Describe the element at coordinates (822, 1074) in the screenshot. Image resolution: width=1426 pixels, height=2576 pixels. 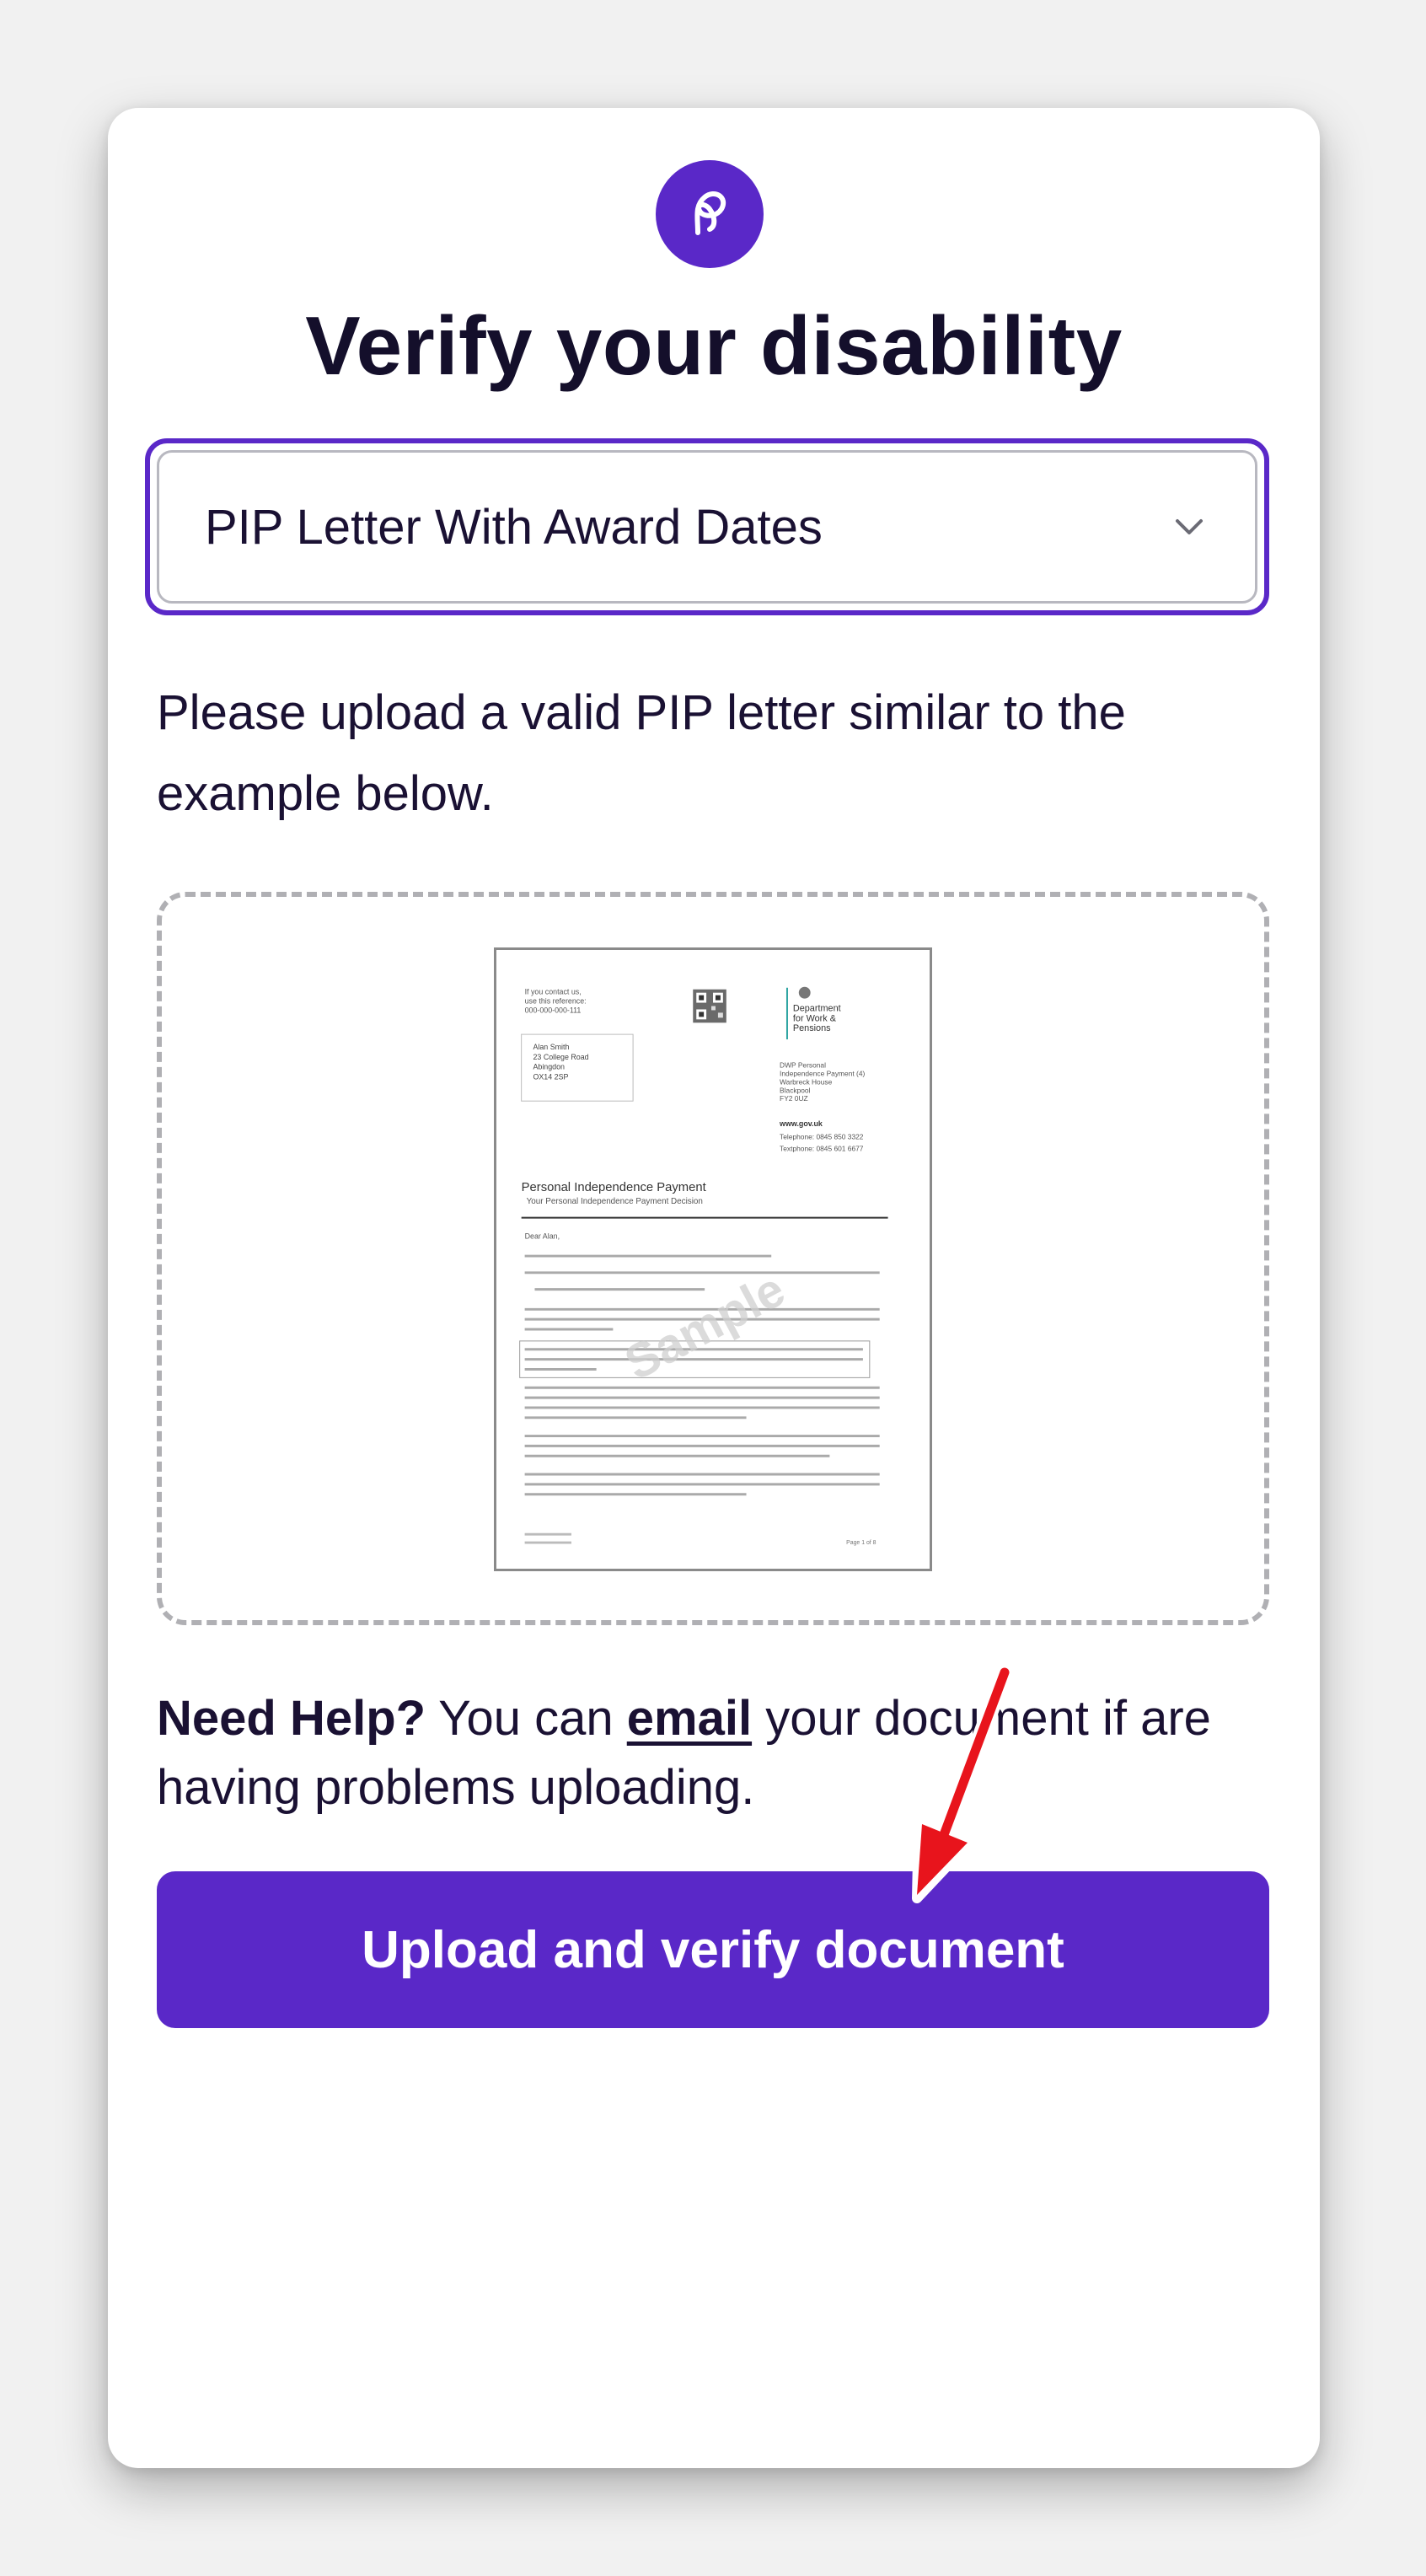
I see `doc-office-line-2: Independence Payment (4)` at that location.